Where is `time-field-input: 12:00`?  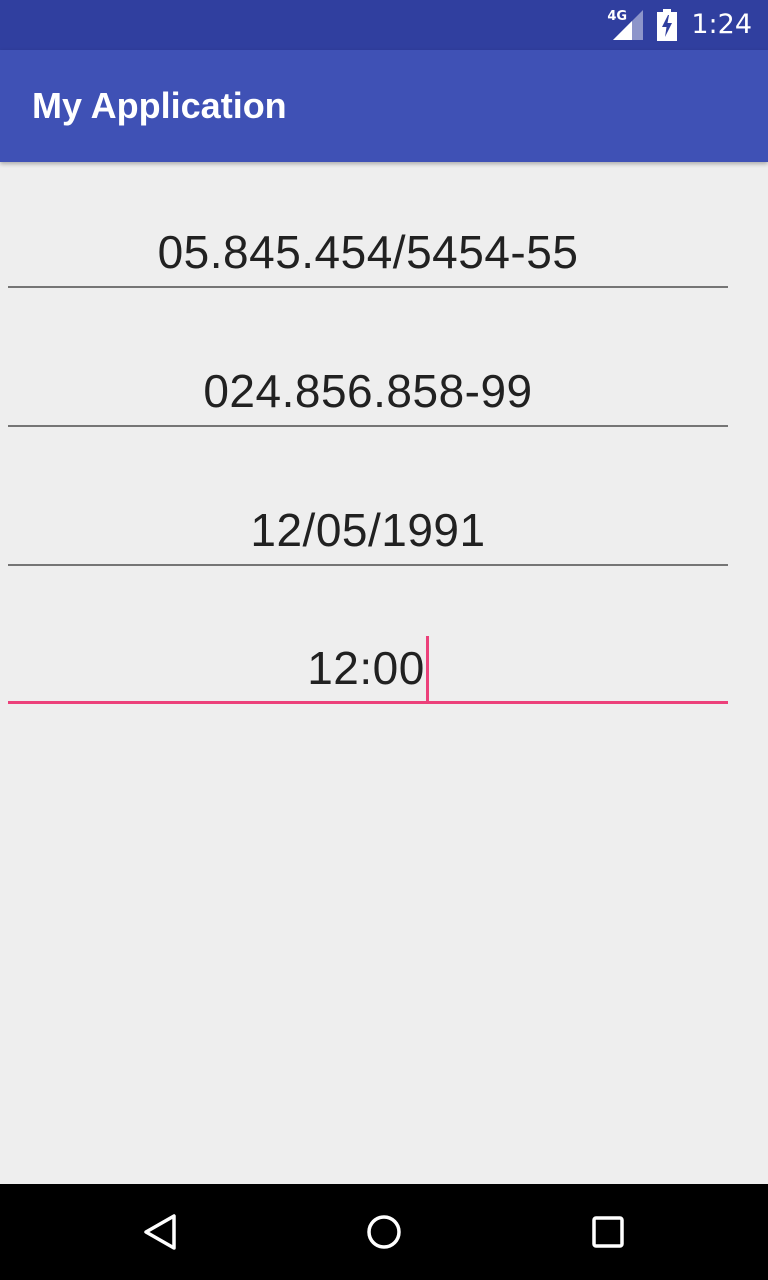 time-field-input: 12:00 is located at coordinates (368, 668).